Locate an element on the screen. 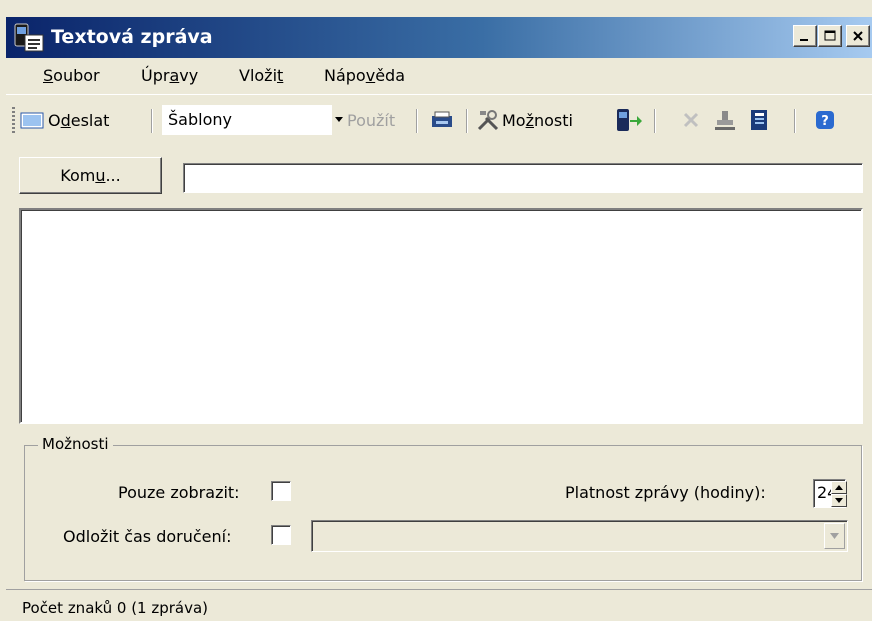 The width and height of the screenshot is (872, 621). phonebook-icon is located at coordinates (759, 120).